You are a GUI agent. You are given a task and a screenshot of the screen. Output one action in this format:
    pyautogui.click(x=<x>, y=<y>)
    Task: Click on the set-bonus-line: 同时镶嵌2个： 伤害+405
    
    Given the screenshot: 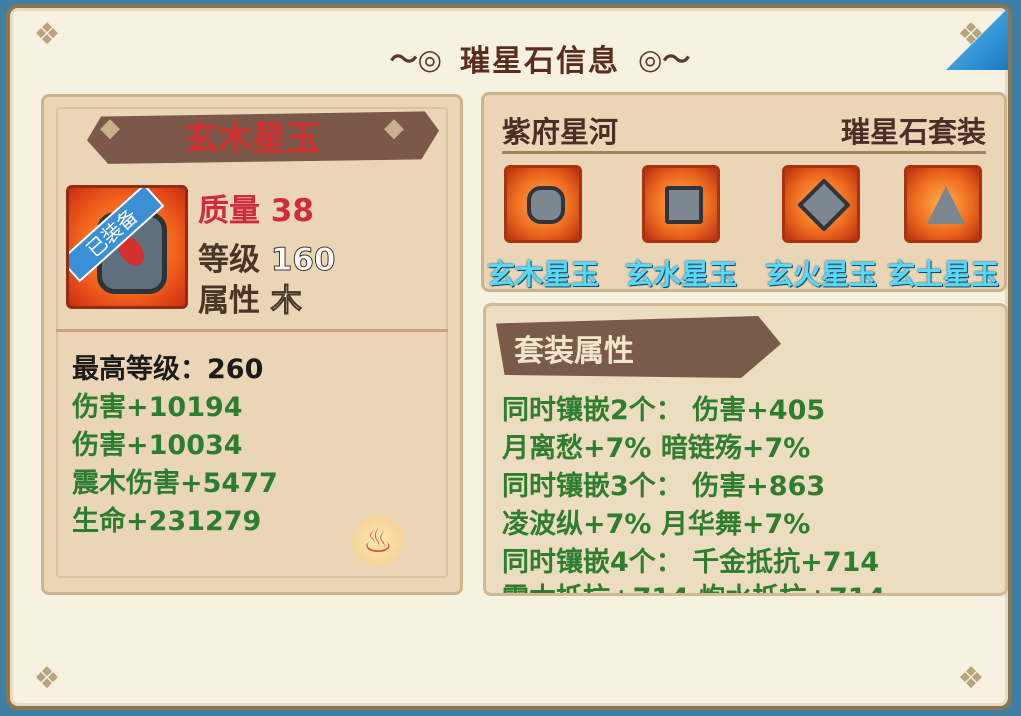 What is the action you would take?
    pyautogui.click(x=664, y=410)
    